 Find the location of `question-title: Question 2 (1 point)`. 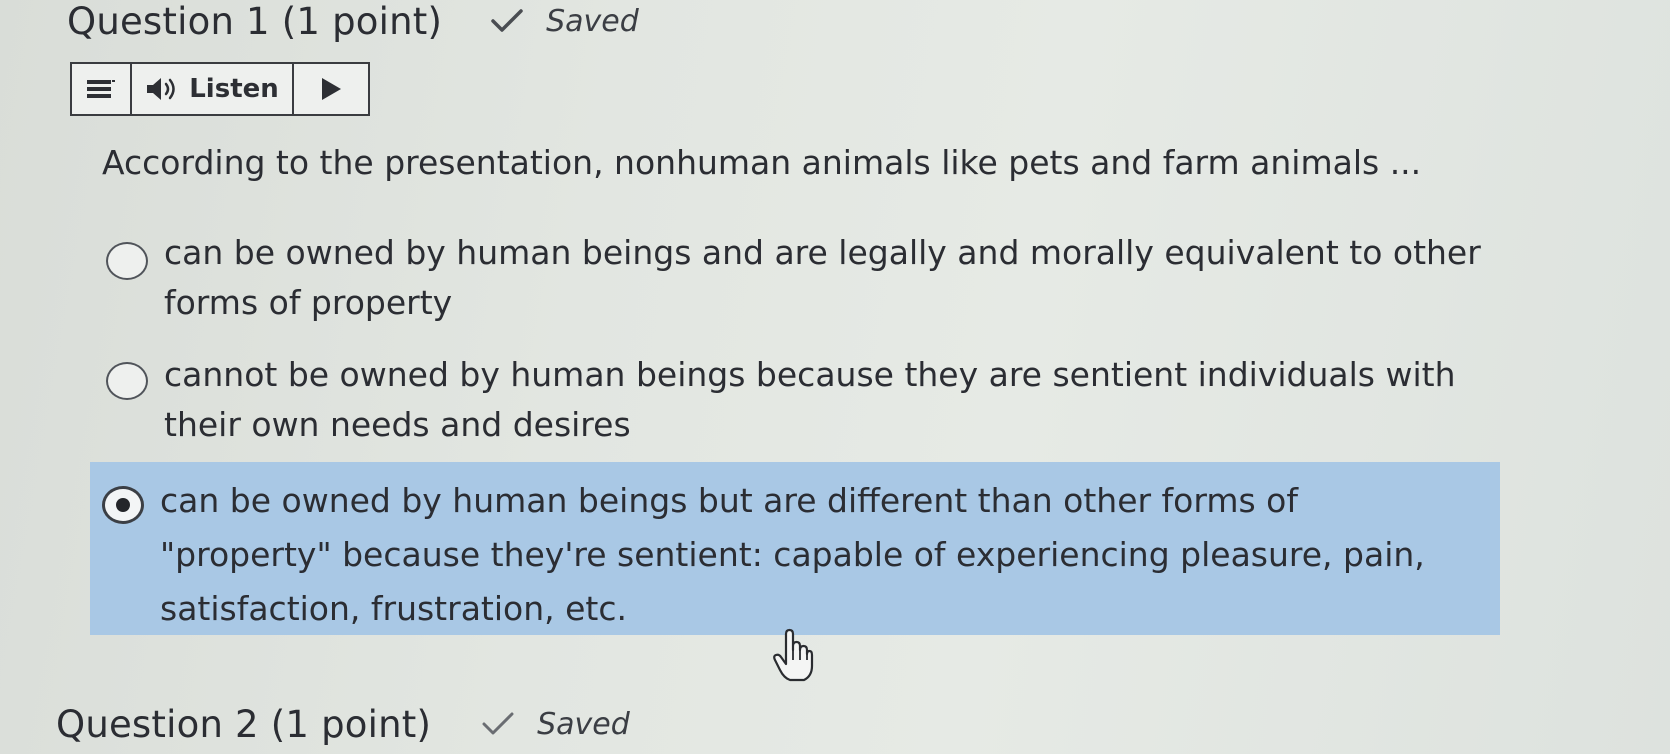

question-title: Question 2 (1 point) is located at coordinates (243, 724).